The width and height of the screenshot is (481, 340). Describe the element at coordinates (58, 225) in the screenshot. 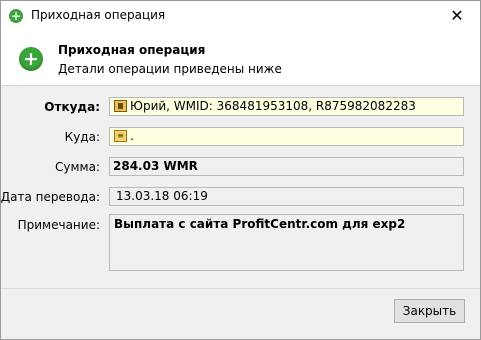

I see `note-label: Примечание:` at that location.